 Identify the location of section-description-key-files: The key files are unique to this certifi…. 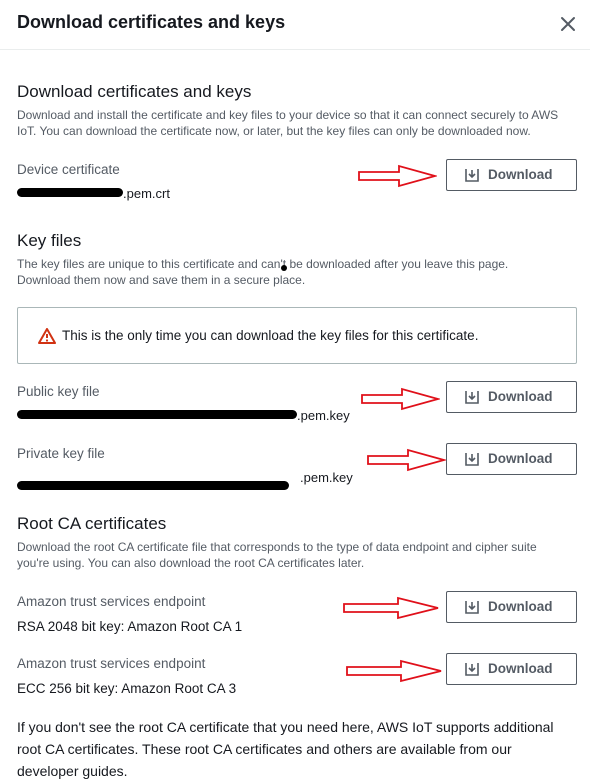
(262, 272).